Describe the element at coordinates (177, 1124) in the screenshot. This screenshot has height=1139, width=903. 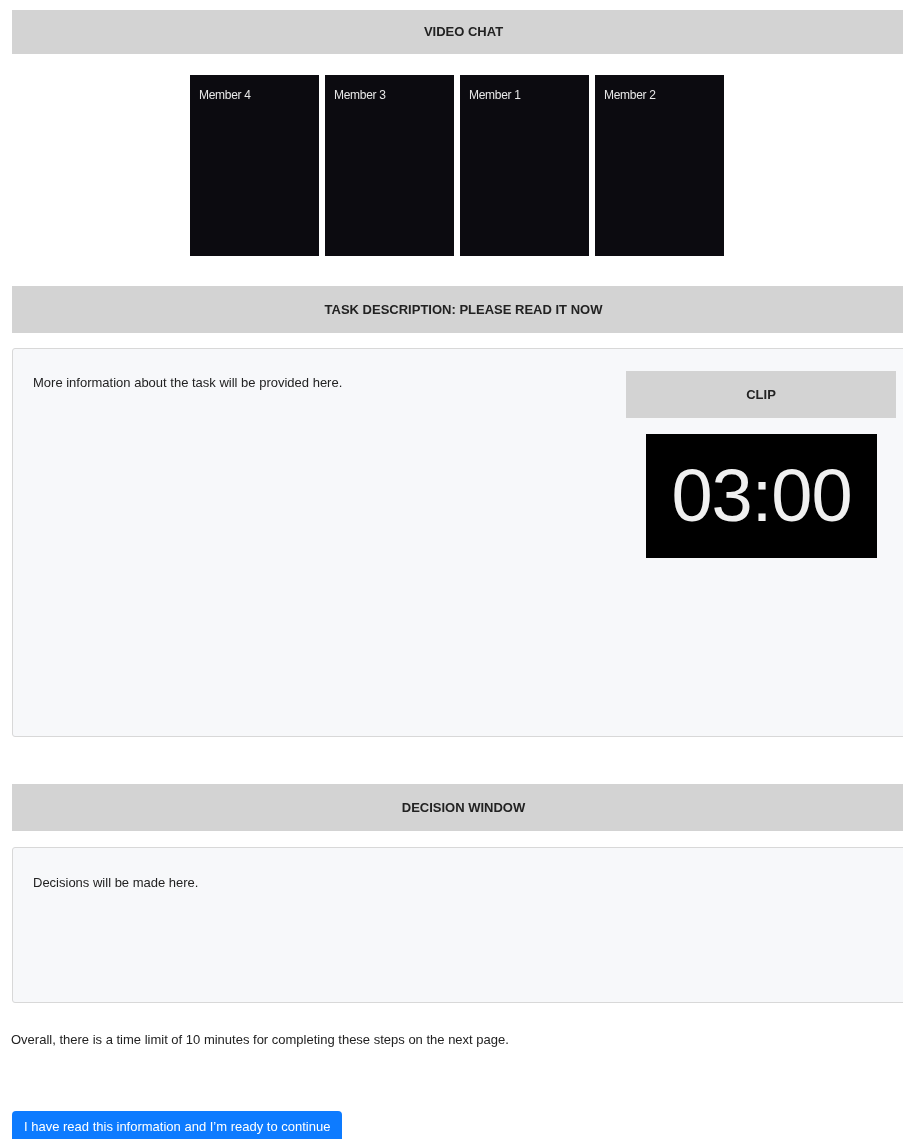
I see `continue-button: I have read this information and I’m ready to continue` at that location.